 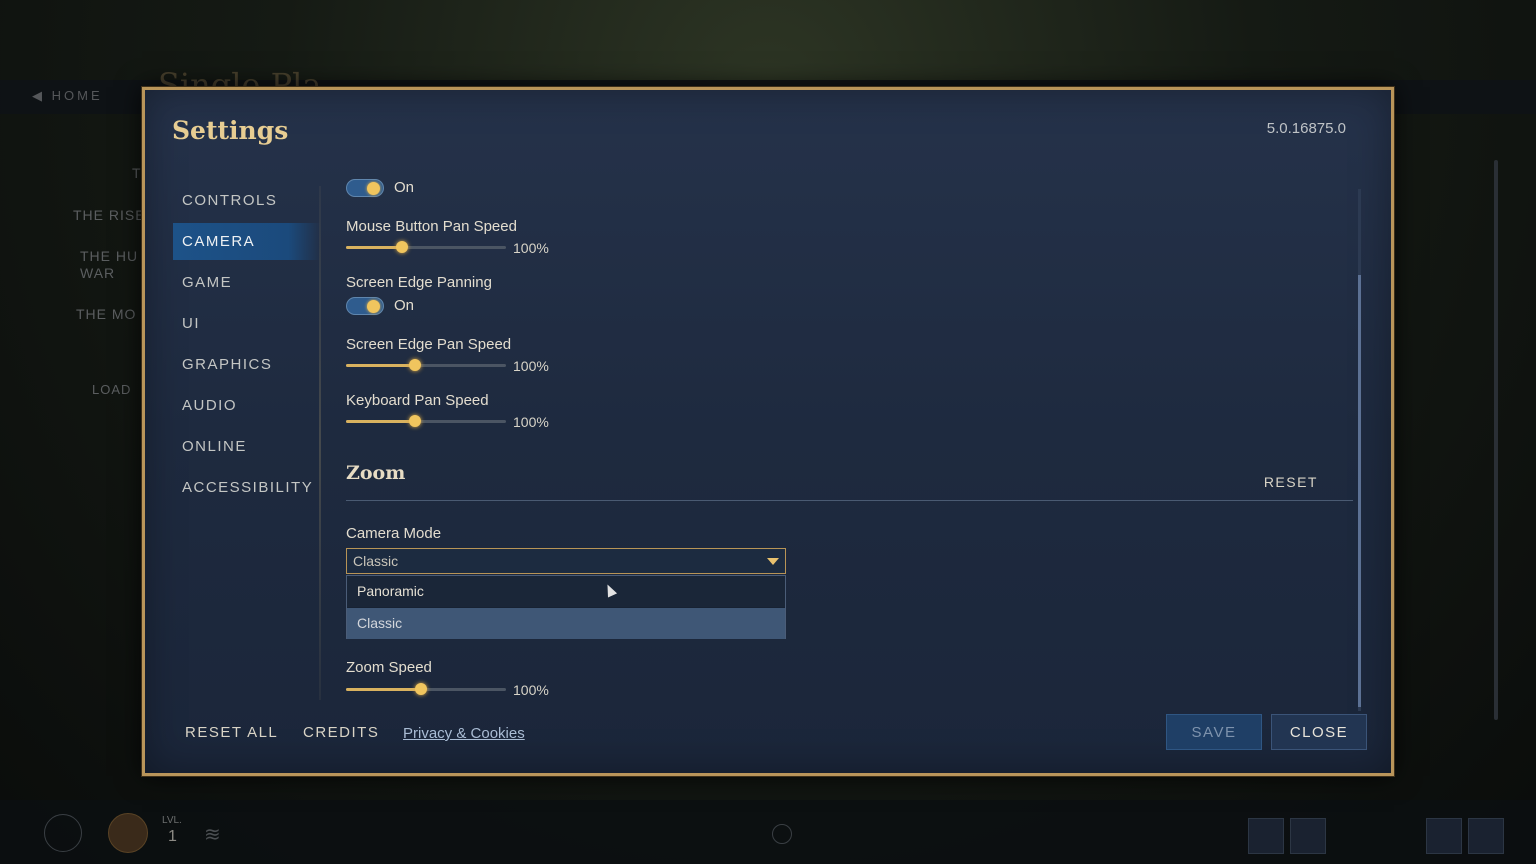 I want to click on background-campaign-2: THE RISE, so click(x=109, y=215).